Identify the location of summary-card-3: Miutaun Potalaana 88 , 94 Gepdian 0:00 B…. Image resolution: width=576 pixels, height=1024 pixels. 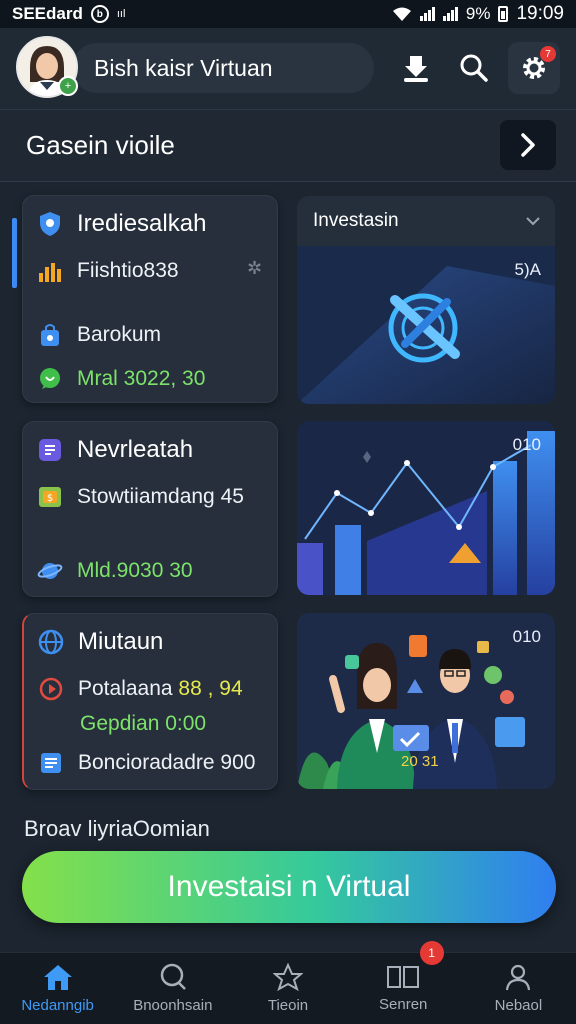
(150, 701).